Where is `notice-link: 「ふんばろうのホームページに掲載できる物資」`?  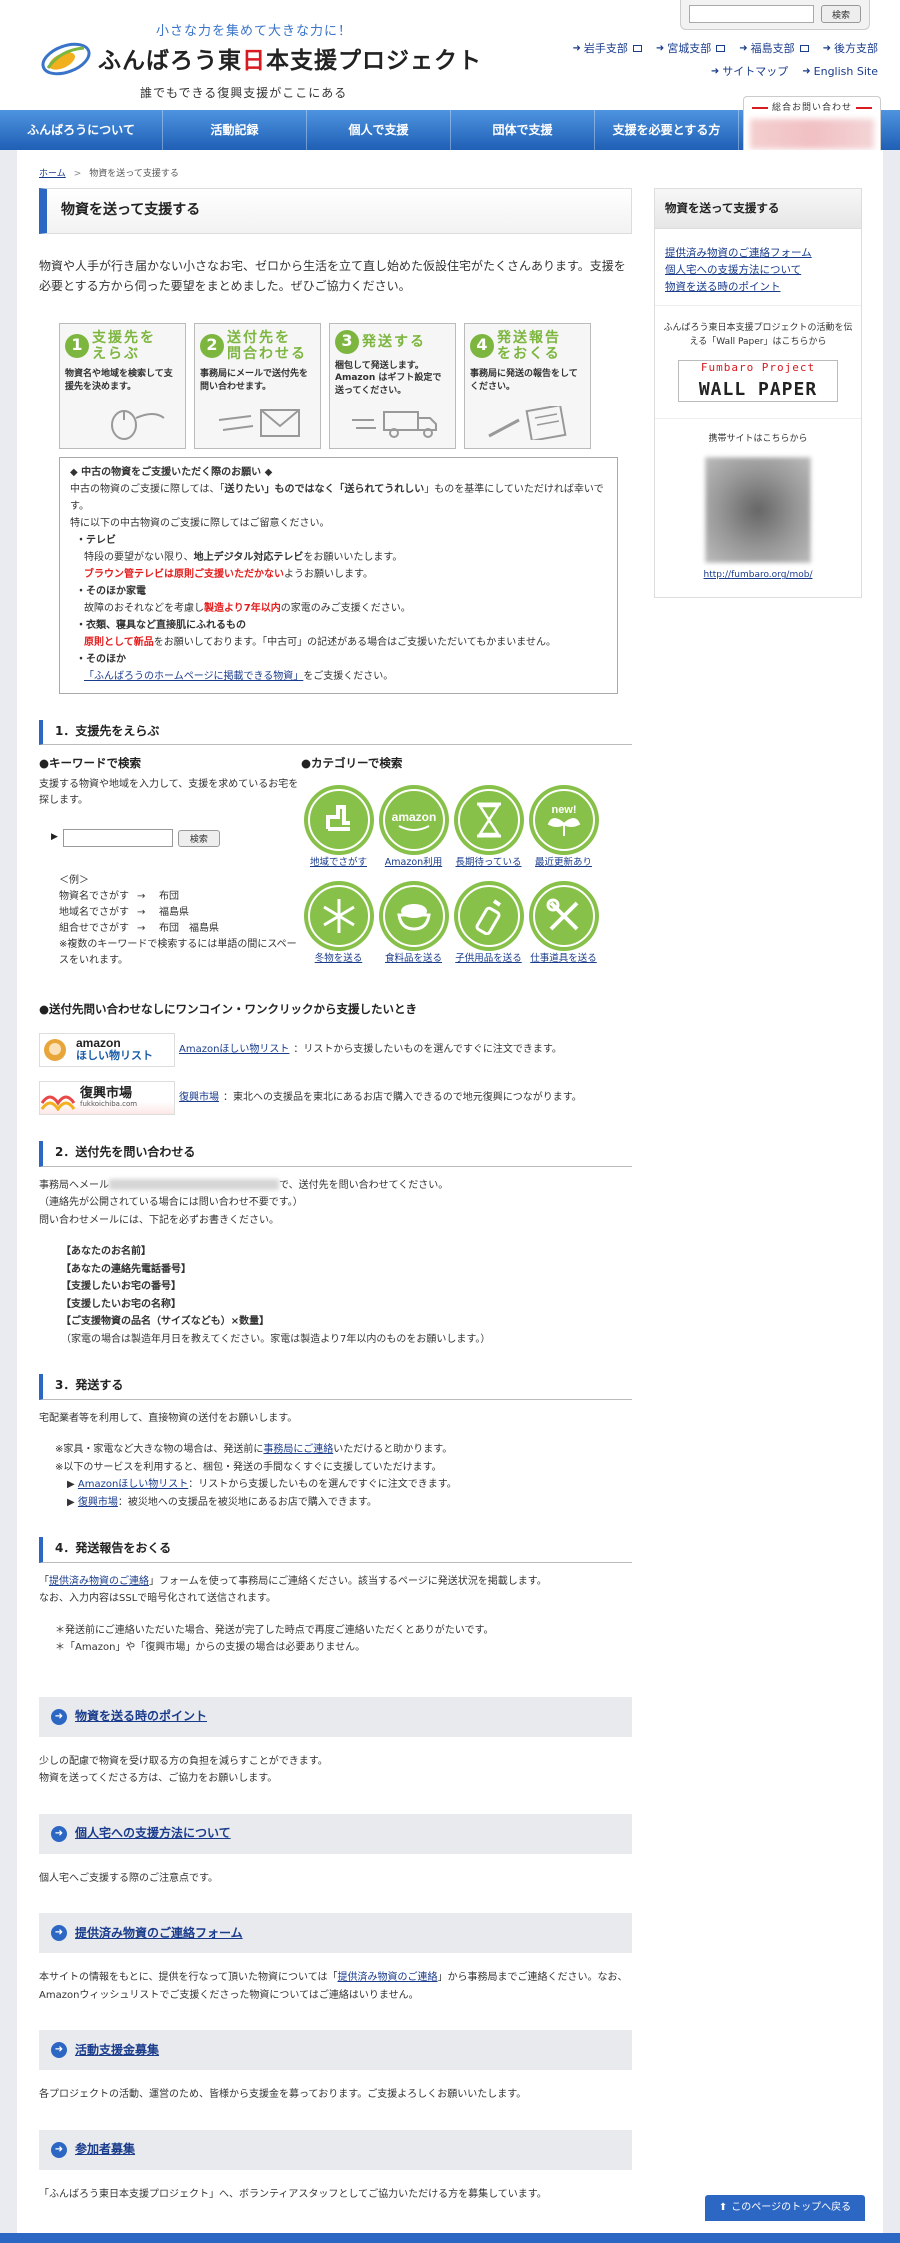 notice-link: 「ふんばろうのホームページに掲載できる物資」 is located at coordinates (193, 676).